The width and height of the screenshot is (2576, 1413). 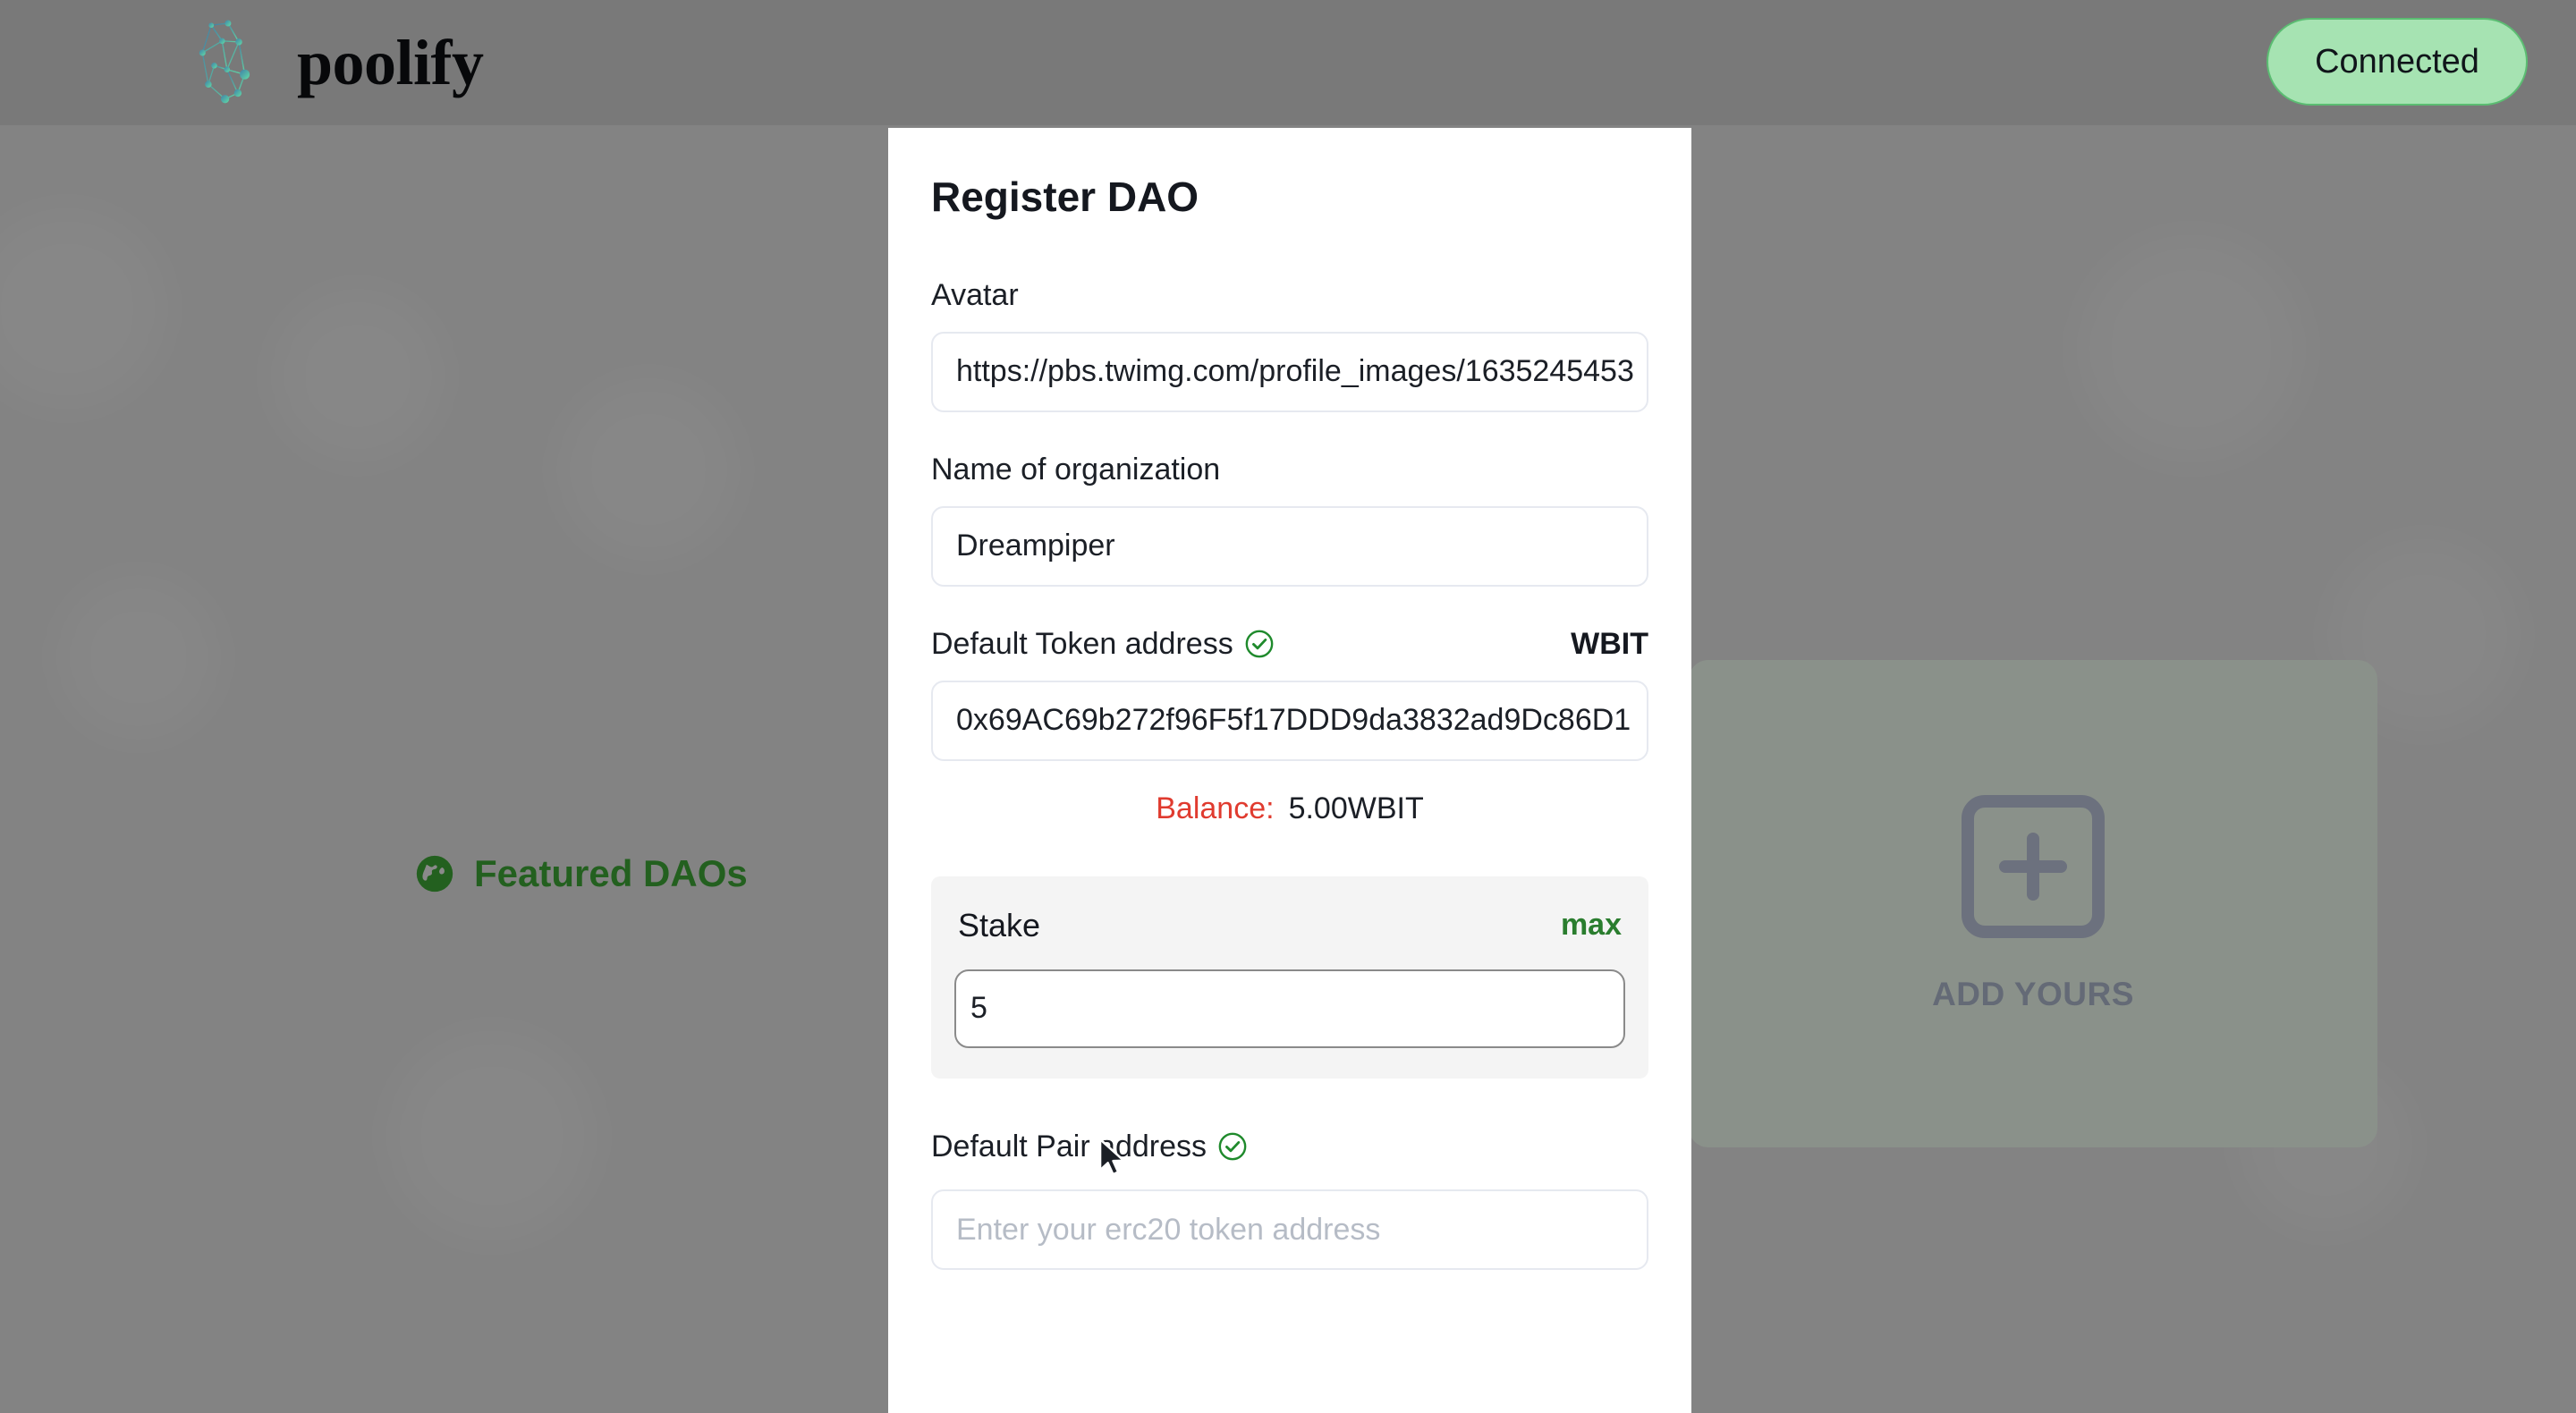 I want to click on add-yours-card: ADD YOURS, so click(x=2033, y=903).